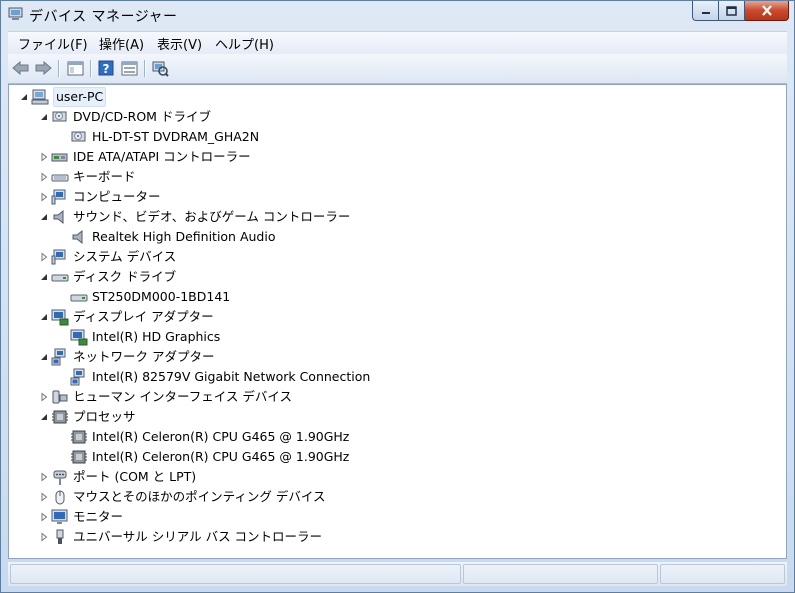 The width and height of the screenshot is (795, 593). Describe the element at coordinates (397, 69) in the screenshot. I see `toolbar: ?` at that location.